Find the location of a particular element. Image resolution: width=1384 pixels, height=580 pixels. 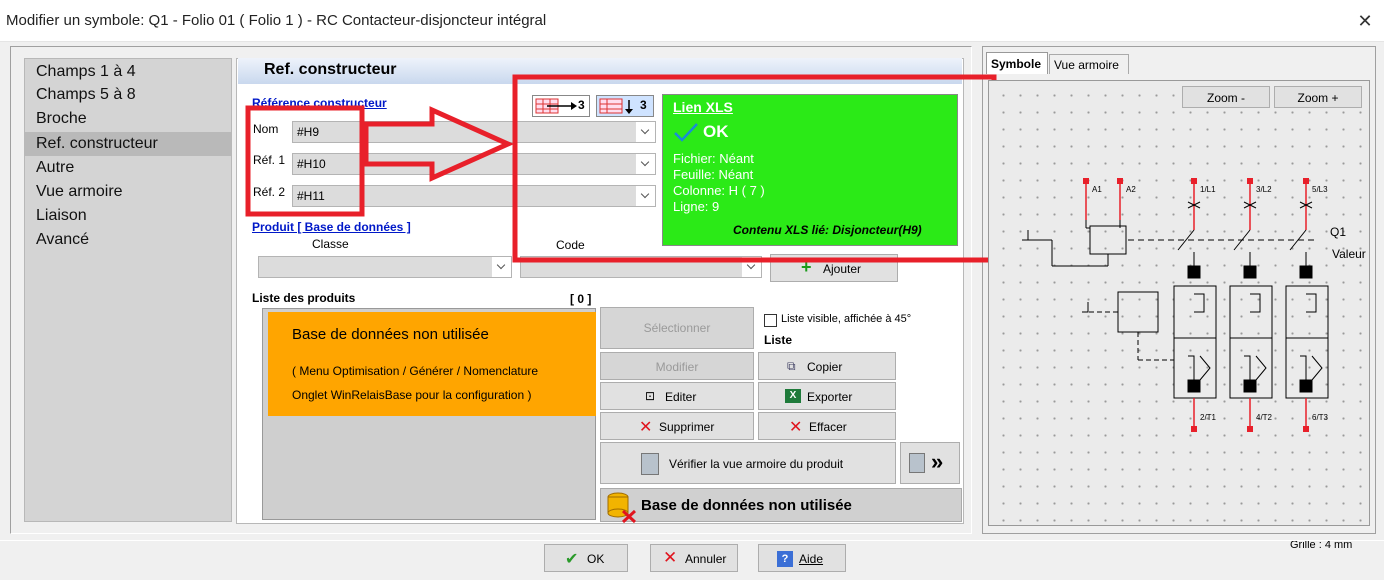

plus-icon: + is located at coordinates (806, 267).